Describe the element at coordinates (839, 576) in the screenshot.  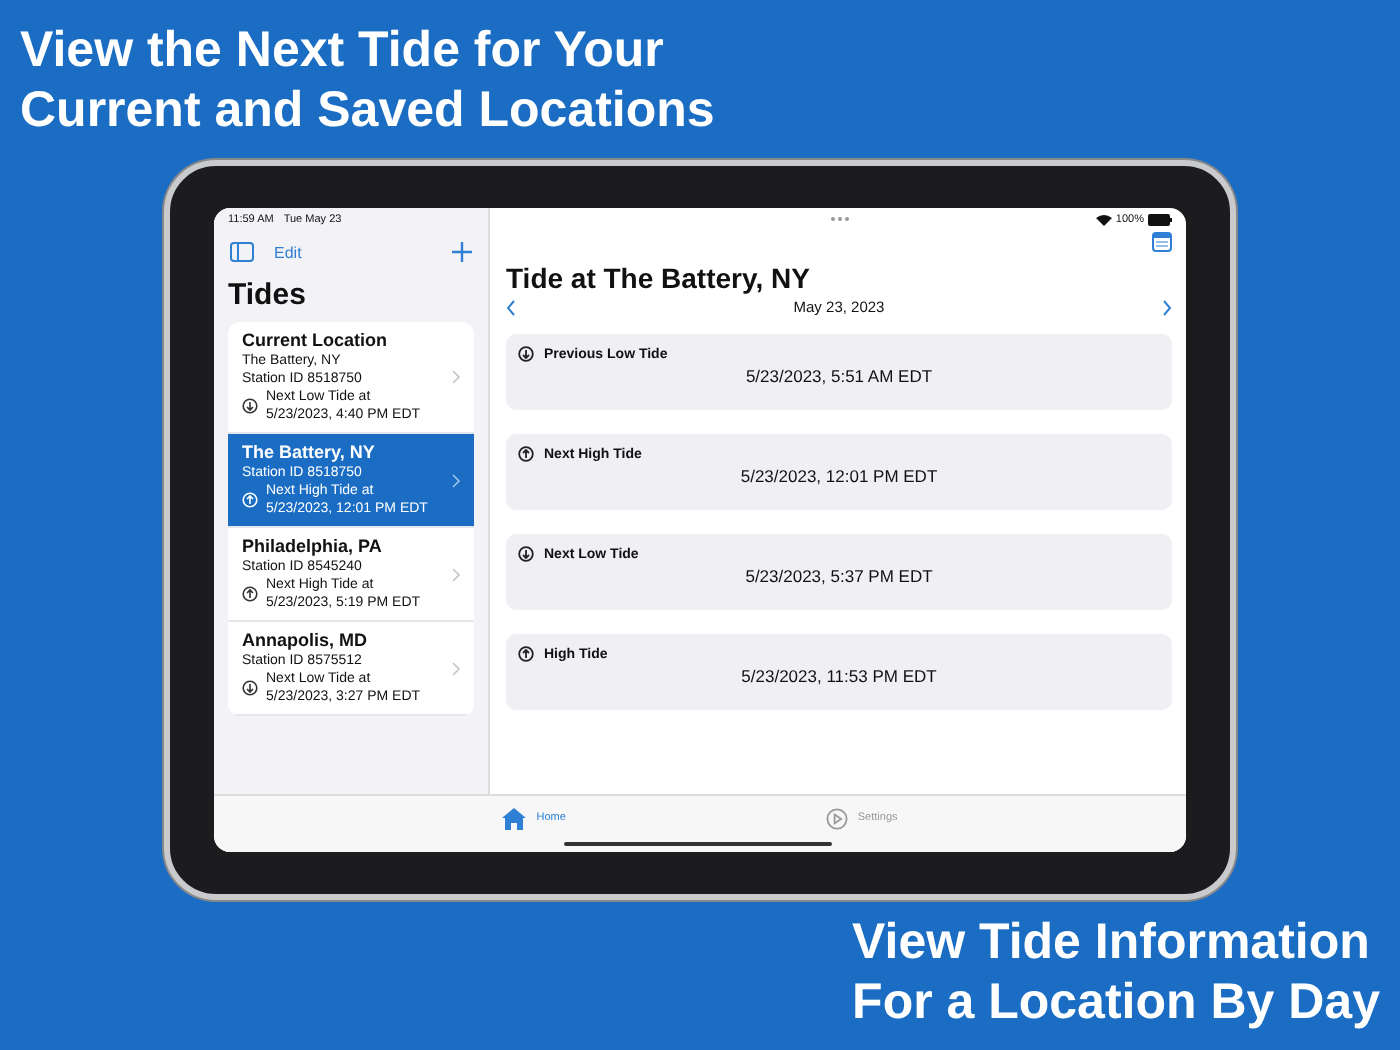
I see `tide-time: 5/23/2023, 5:37 PM EDT` at that location.